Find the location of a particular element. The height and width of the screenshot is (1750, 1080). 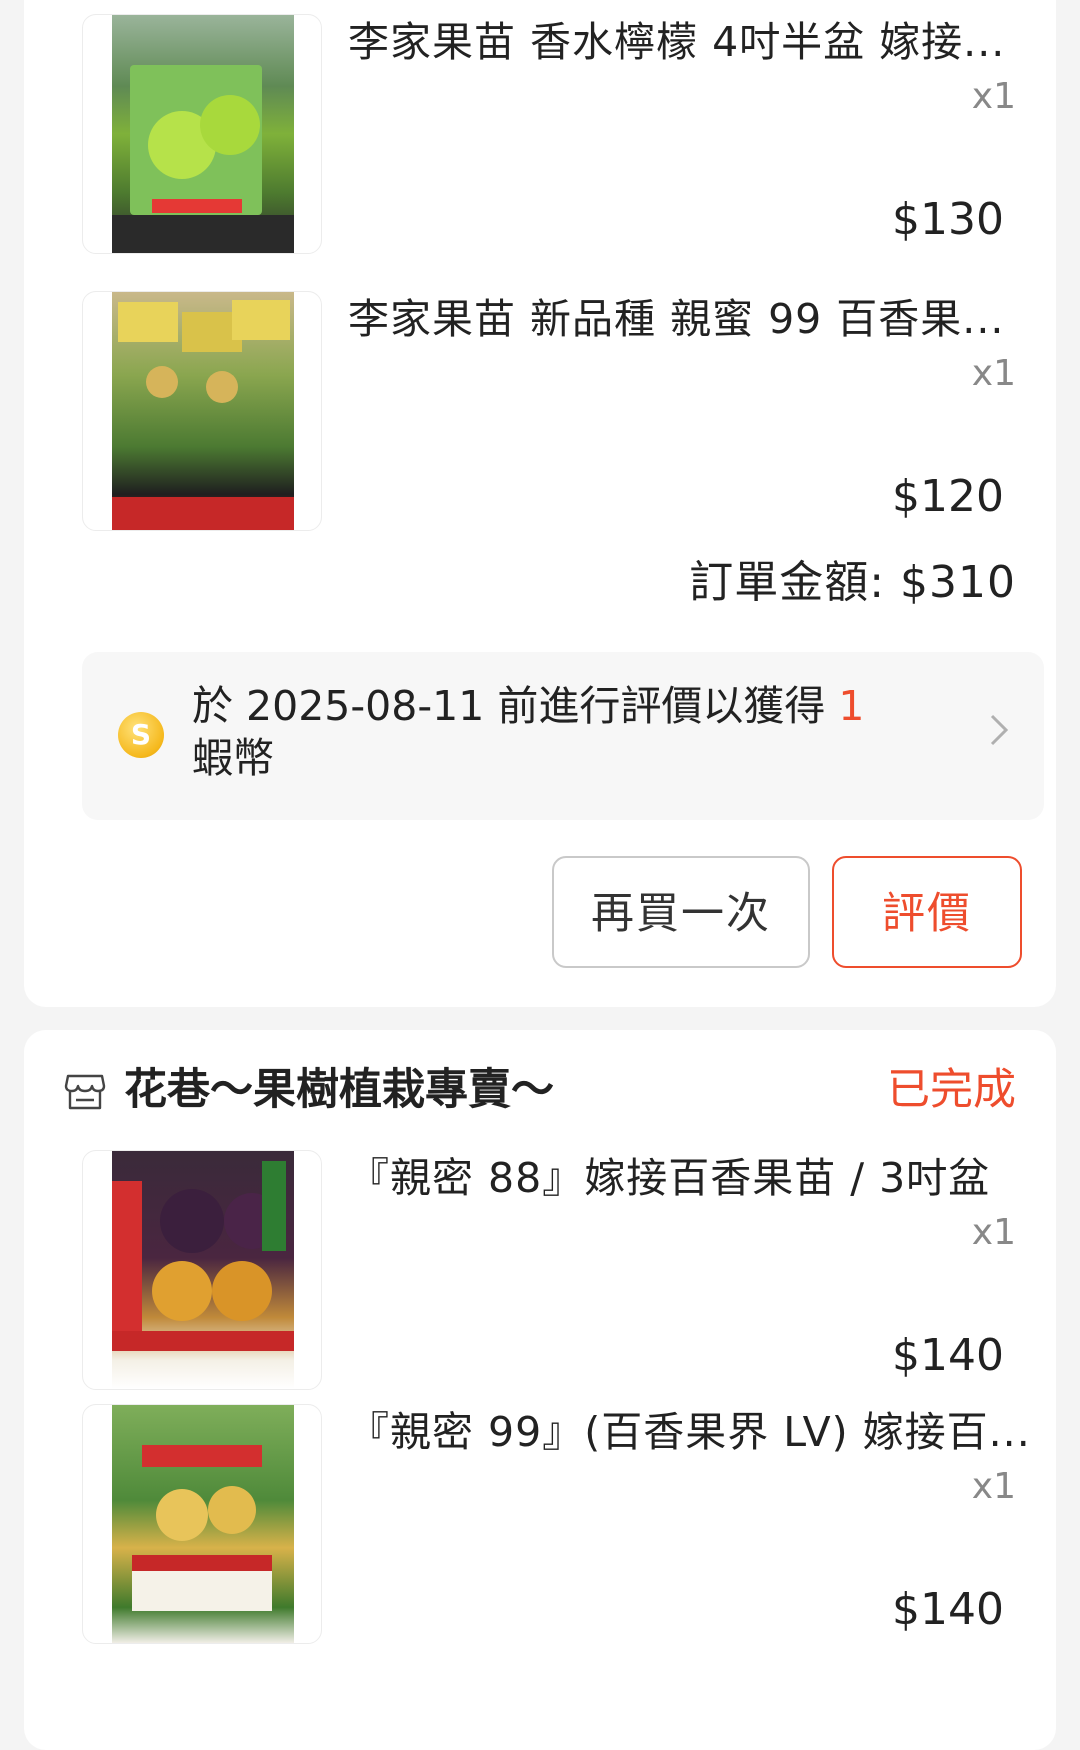

chevron-right-icon is located at coordinates (999, 735).